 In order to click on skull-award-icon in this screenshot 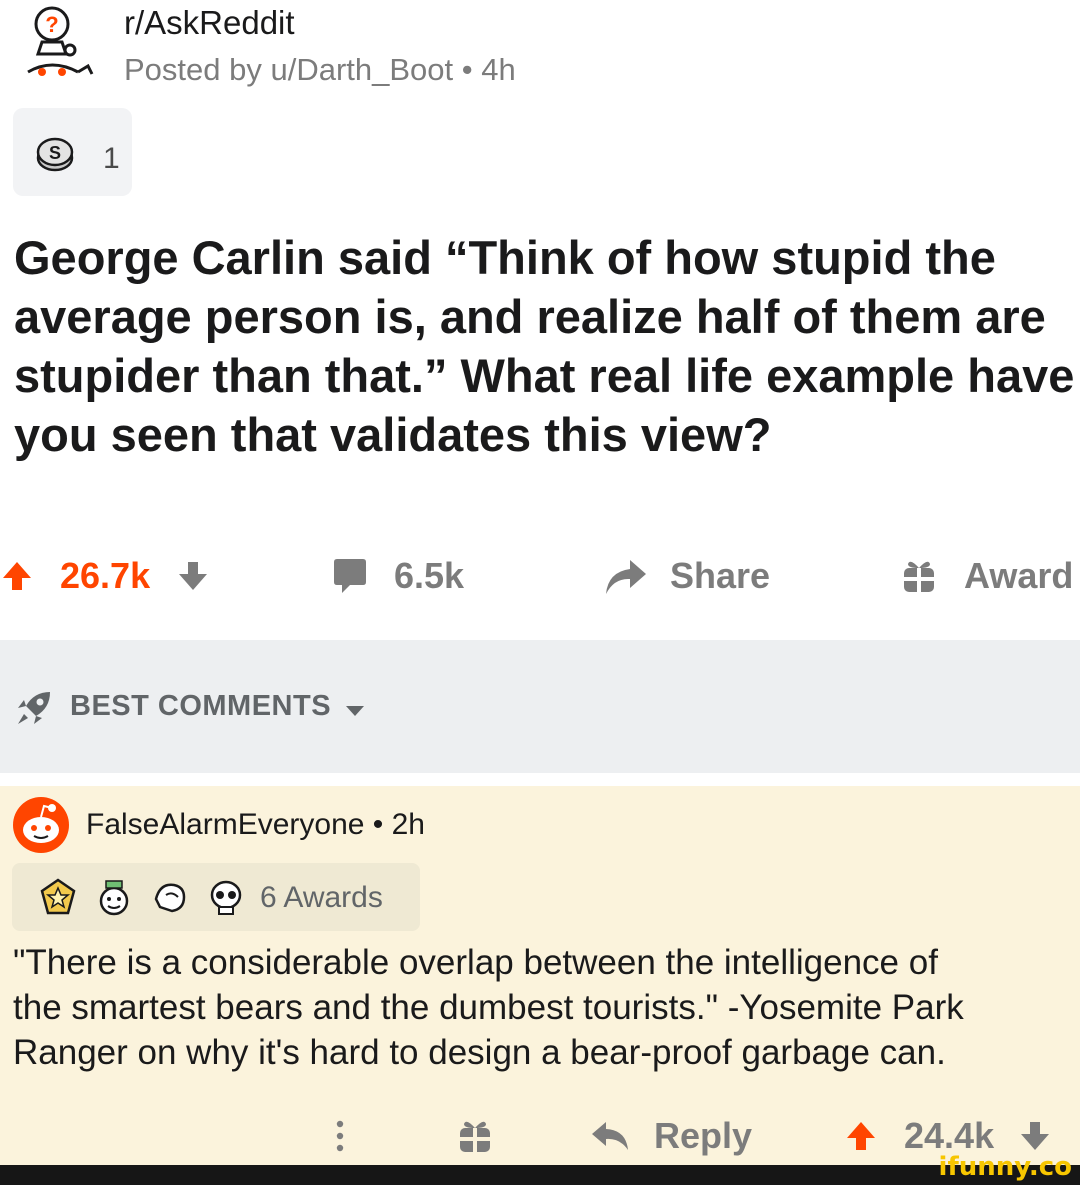, I will do `click(226, 897)`.